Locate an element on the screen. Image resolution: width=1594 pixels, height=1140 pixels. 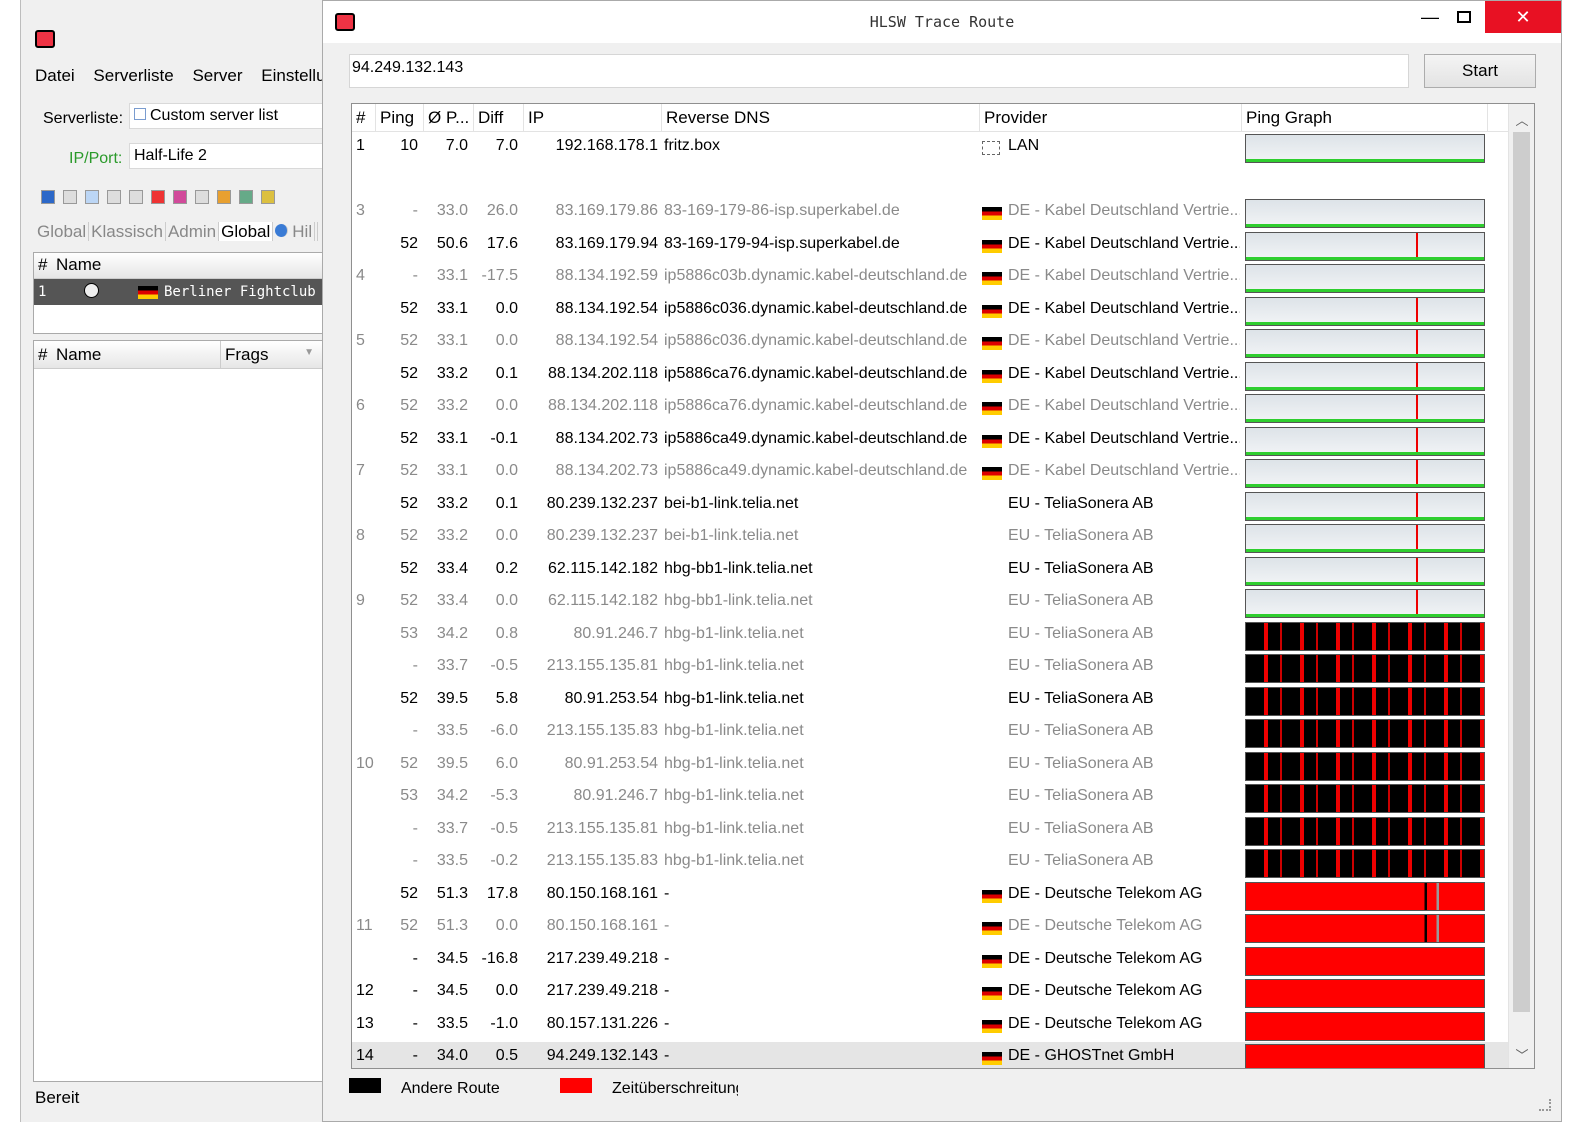
menu-server: Server is located at coordinates (217, 75).